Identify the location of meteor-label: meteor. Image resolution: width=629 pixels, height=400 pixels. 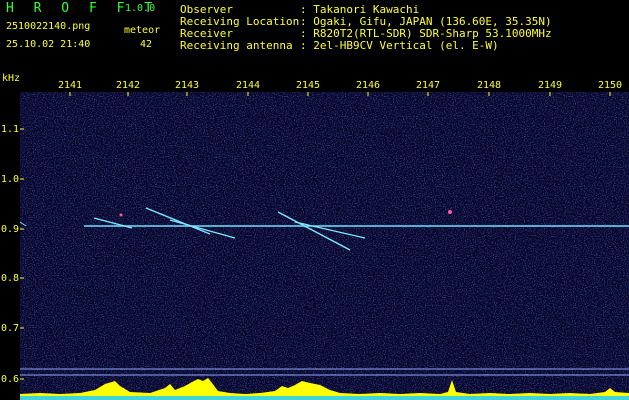
(142, 30).